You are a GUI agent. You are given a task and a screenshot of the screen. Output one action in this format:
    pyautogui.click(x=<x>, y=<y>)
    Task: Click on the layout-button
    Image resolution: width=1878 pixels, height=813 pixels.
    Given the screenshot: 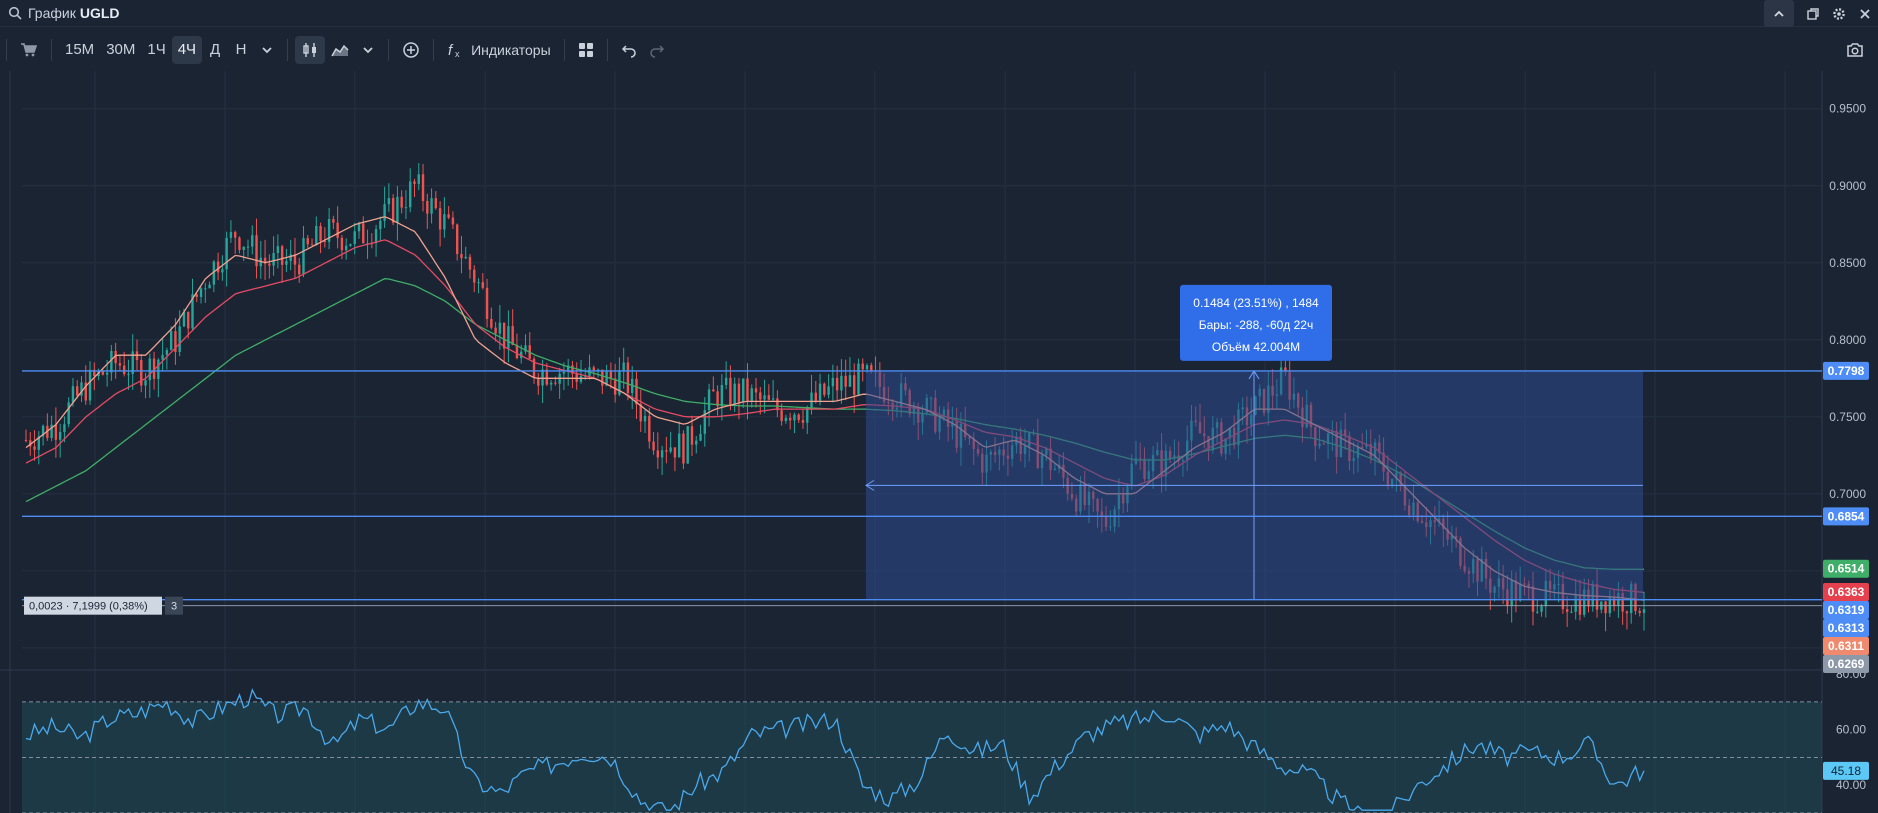 What is the action you would take?
    pyautogui.click(x=586, y=50)
    